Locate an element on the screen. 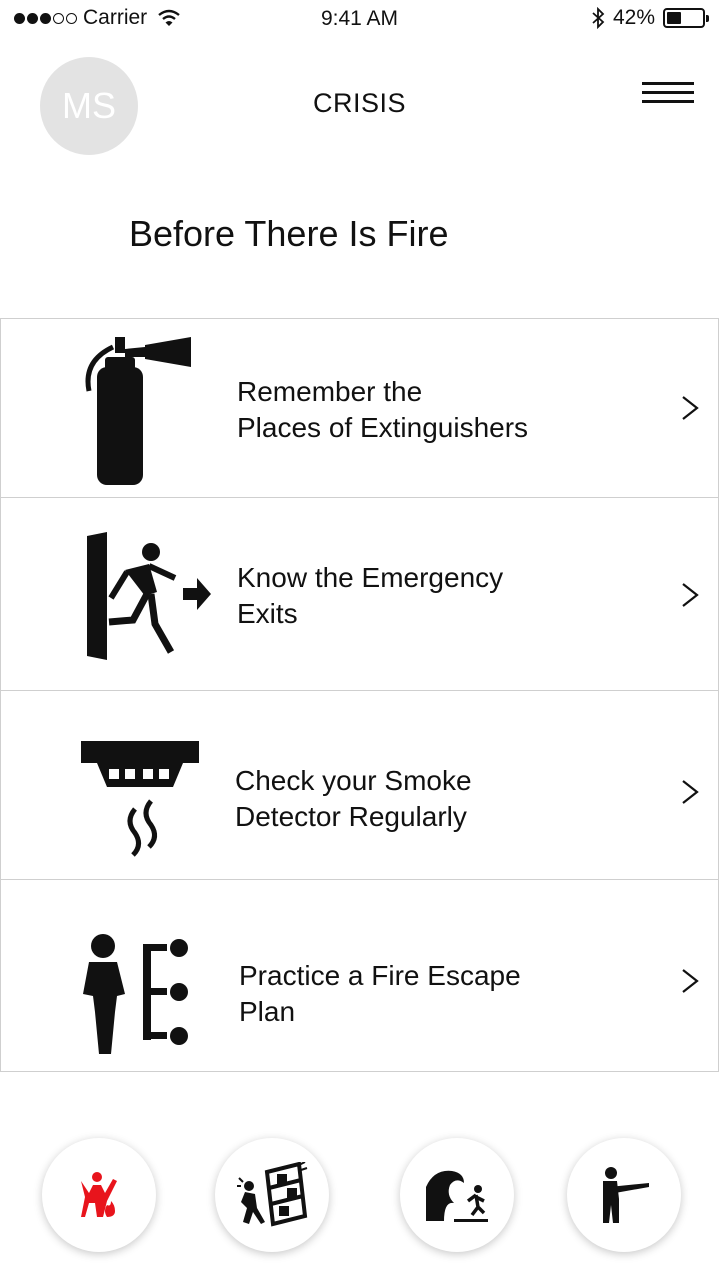 Image resolution: width=719 pixels, height=1280 pixels. shooter-icon is located at coordinates (626, 1195).